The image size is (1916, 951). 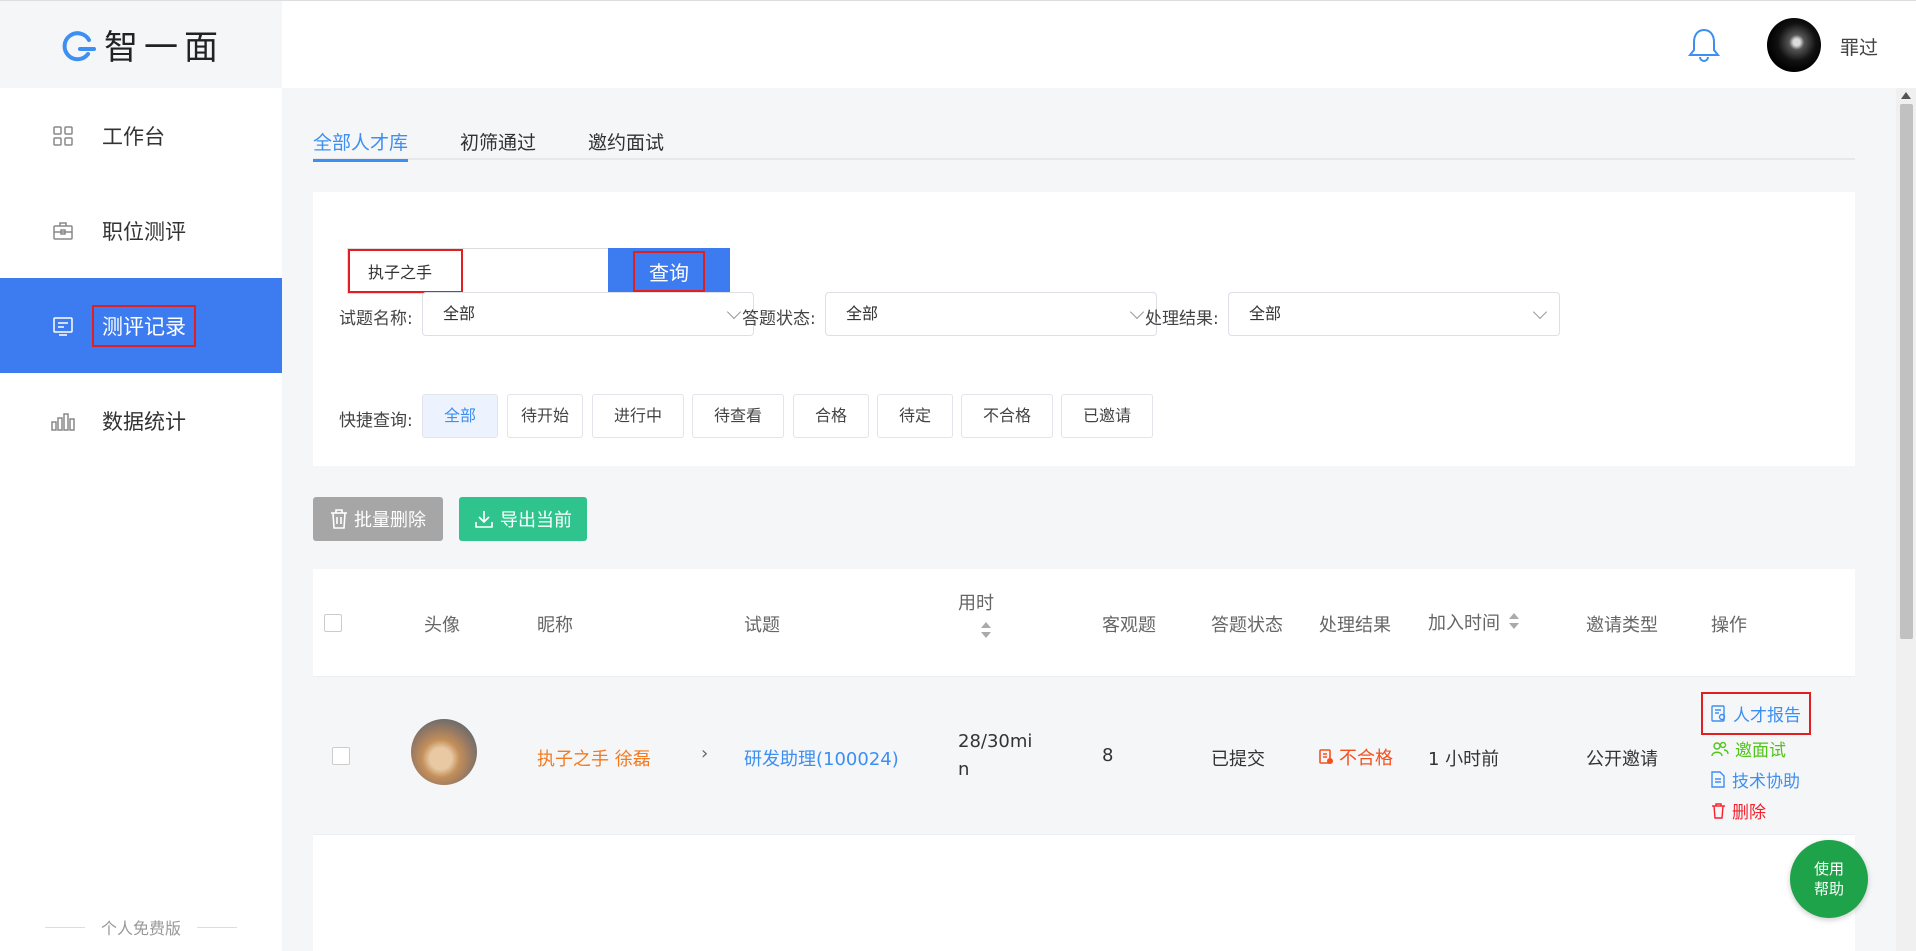 I want to click on bar-chart-icon, so click(x=63, y=421).